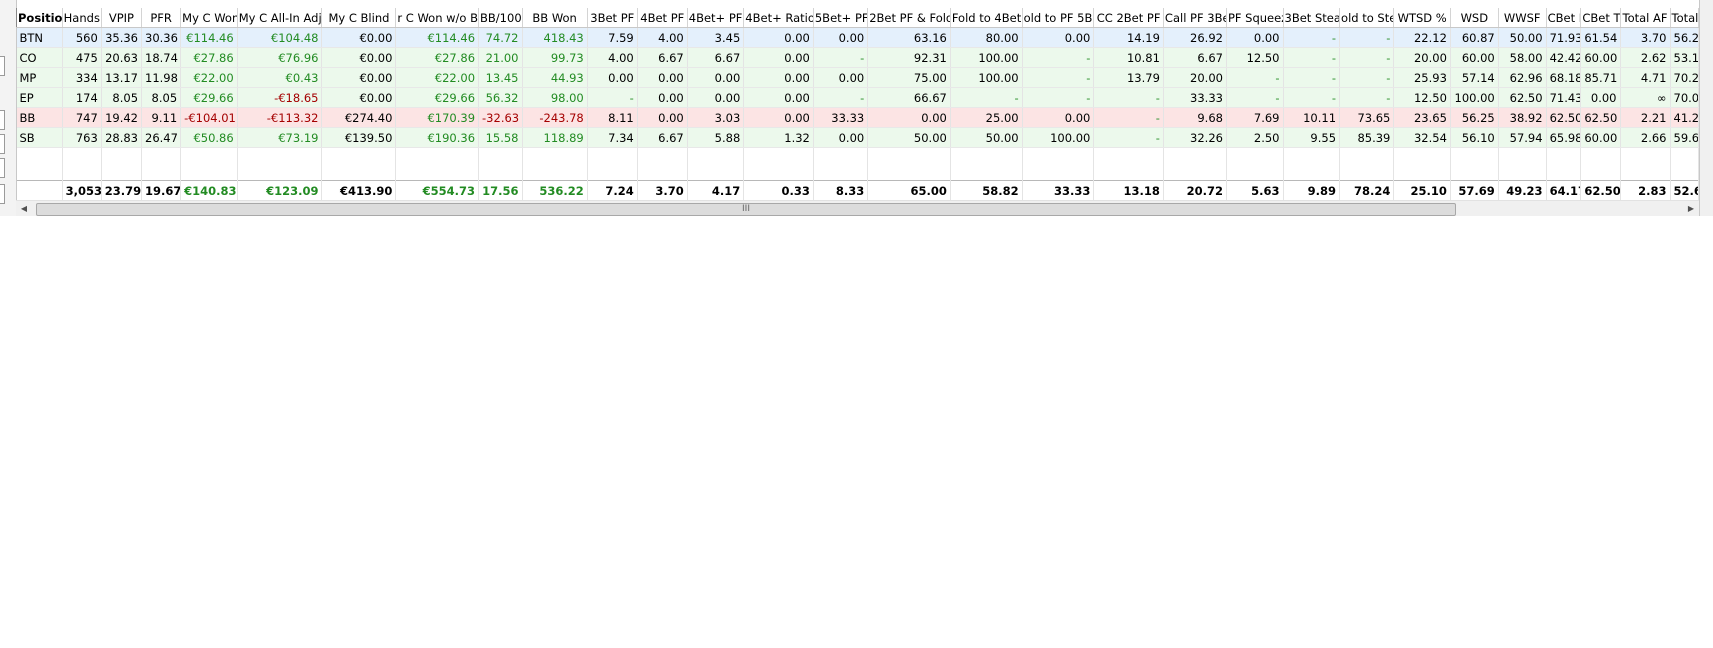 The height and width of the screenshot is (648, 1713). I want to click on column-header: 2Bet PF & Fold, so click(909, 18).